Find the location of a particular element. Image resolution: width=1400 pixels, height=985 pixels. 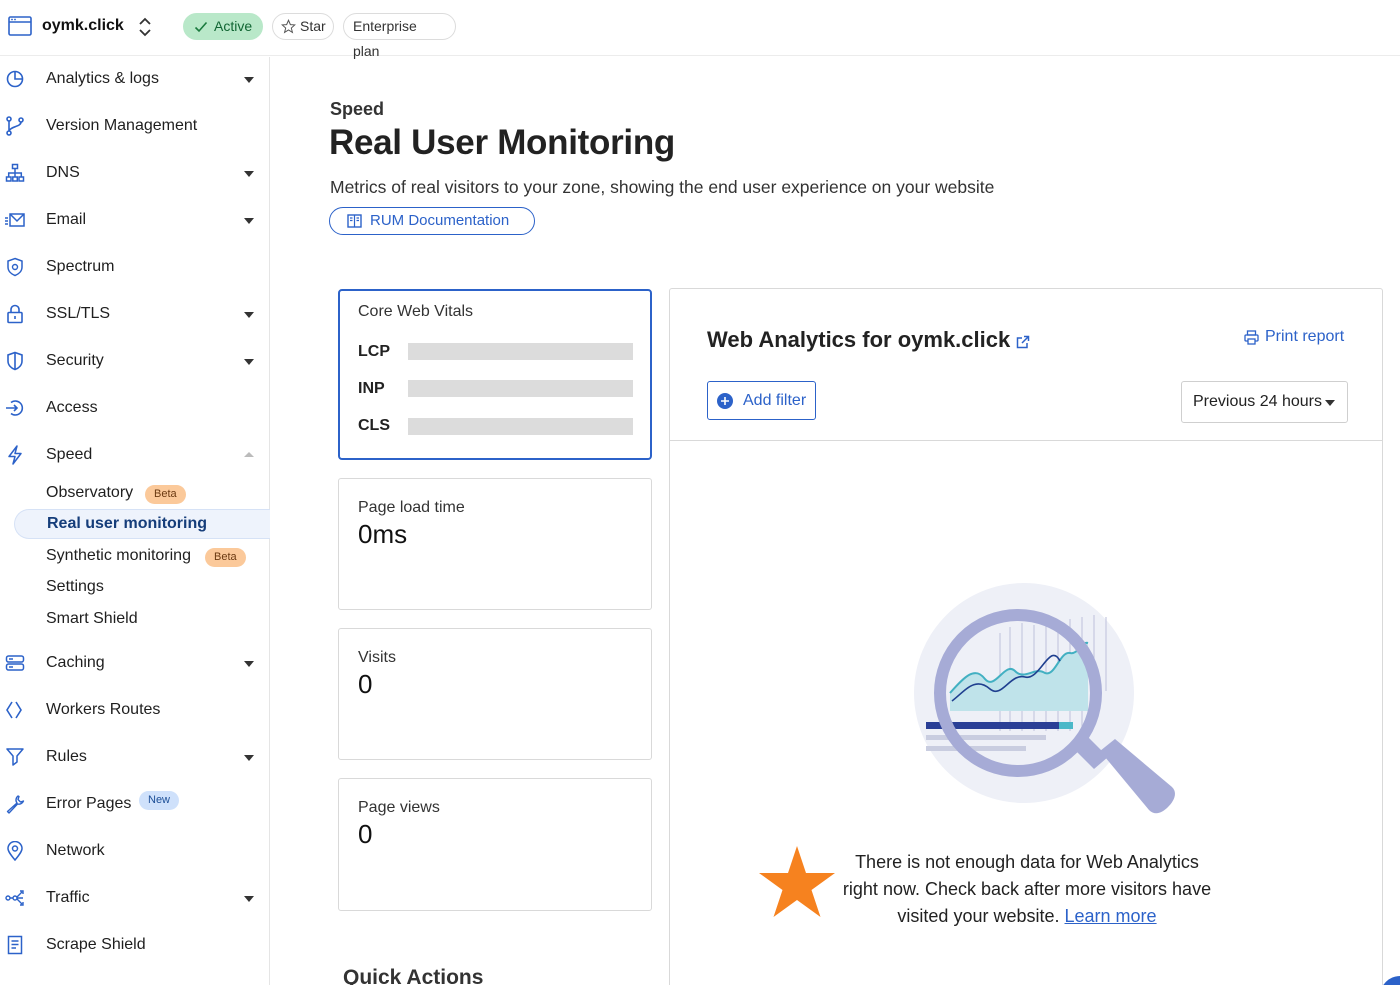

time-range-value: Previous 24 hours is located at coordinates (1257, 401).